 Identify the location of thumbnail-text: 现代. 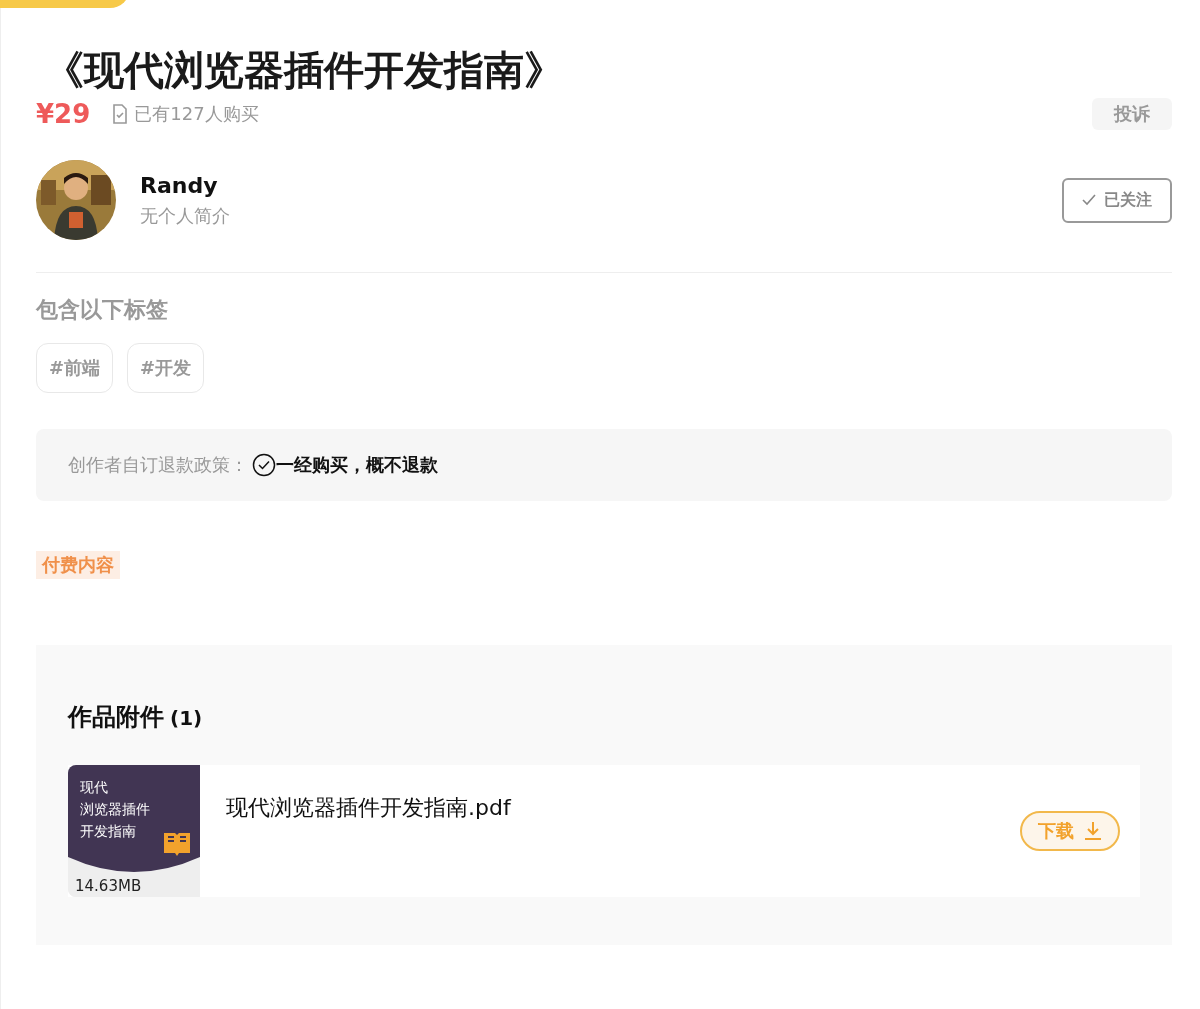
(94, 787).